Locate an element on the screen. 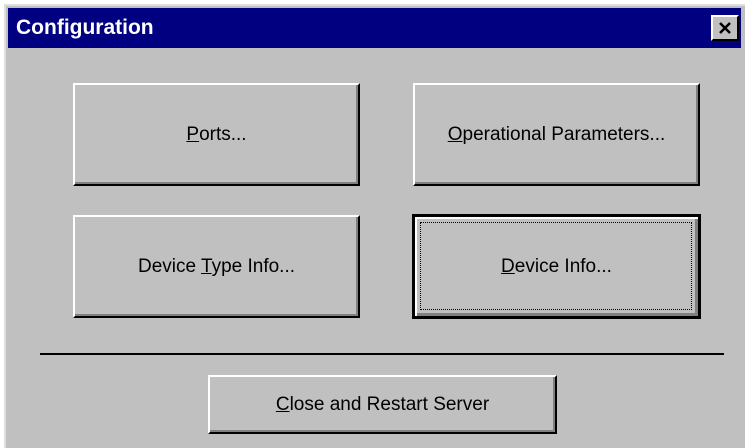 Image resolution: width=745 pixels, height=448 pixels. close-icon is located at coordinates (725, 28).